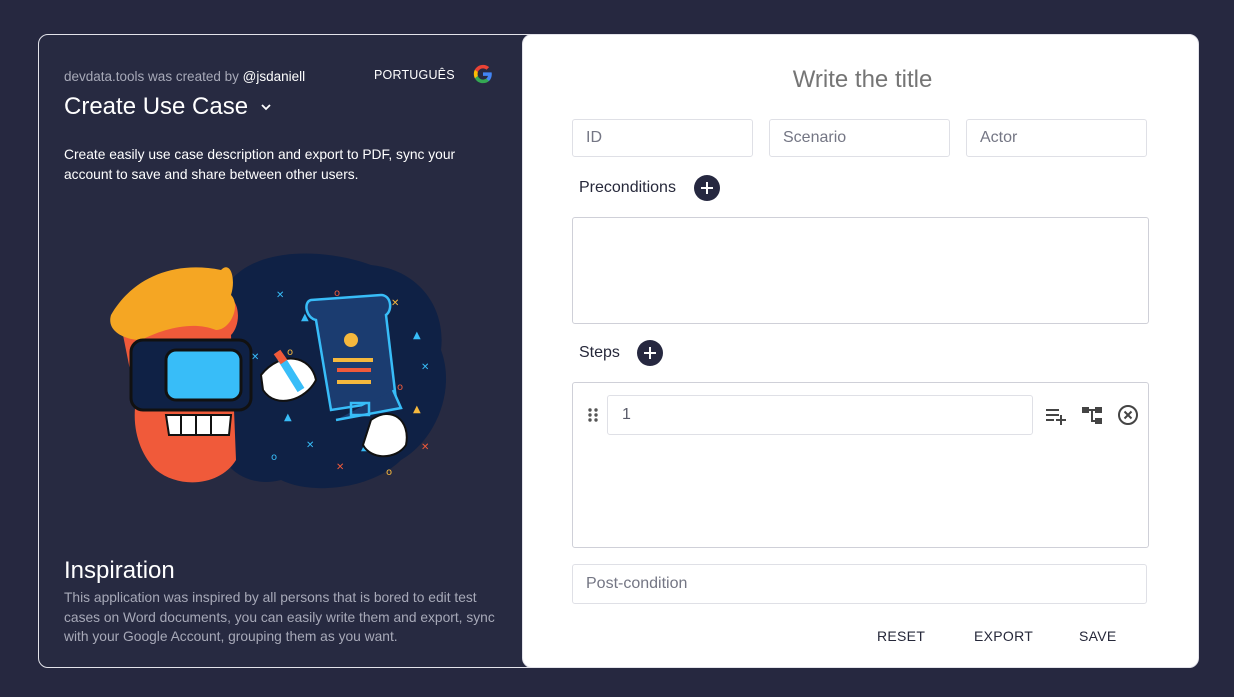 The height and width of the screenshot is (697, 1234). What do you see at coordinates (414, 75) in the screenshot?
I see `language-toggle: PORTUGUÊS` at bounding box center [414, 75].